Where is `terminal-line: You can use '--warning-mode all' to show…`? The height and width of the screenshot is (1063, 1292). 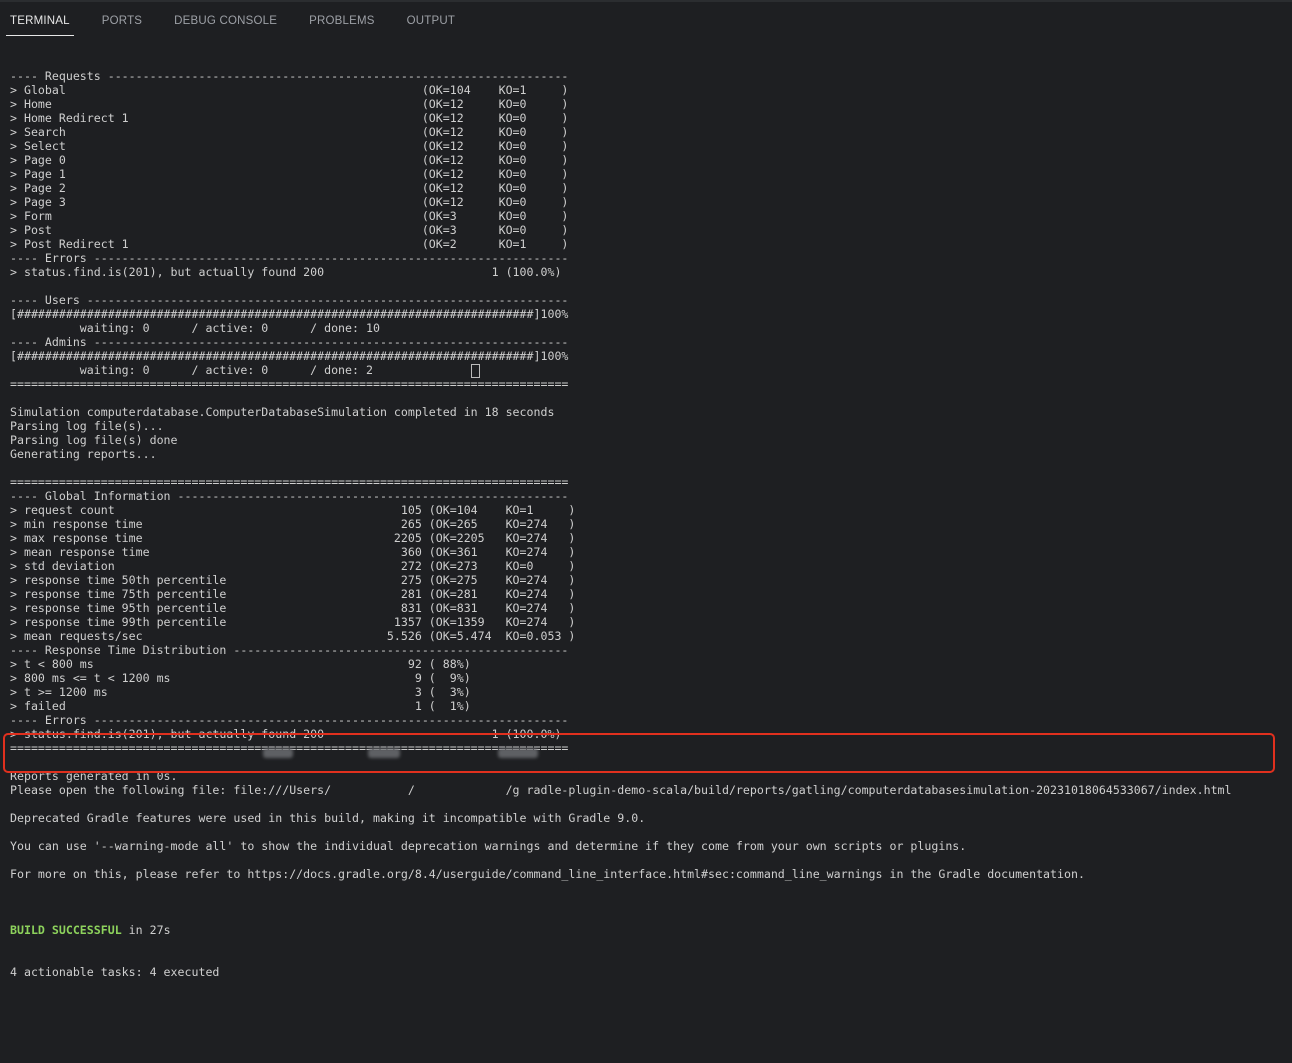
terminal-line: You can use '--warning-mode all' to show… is located at coordinates (488, 846).